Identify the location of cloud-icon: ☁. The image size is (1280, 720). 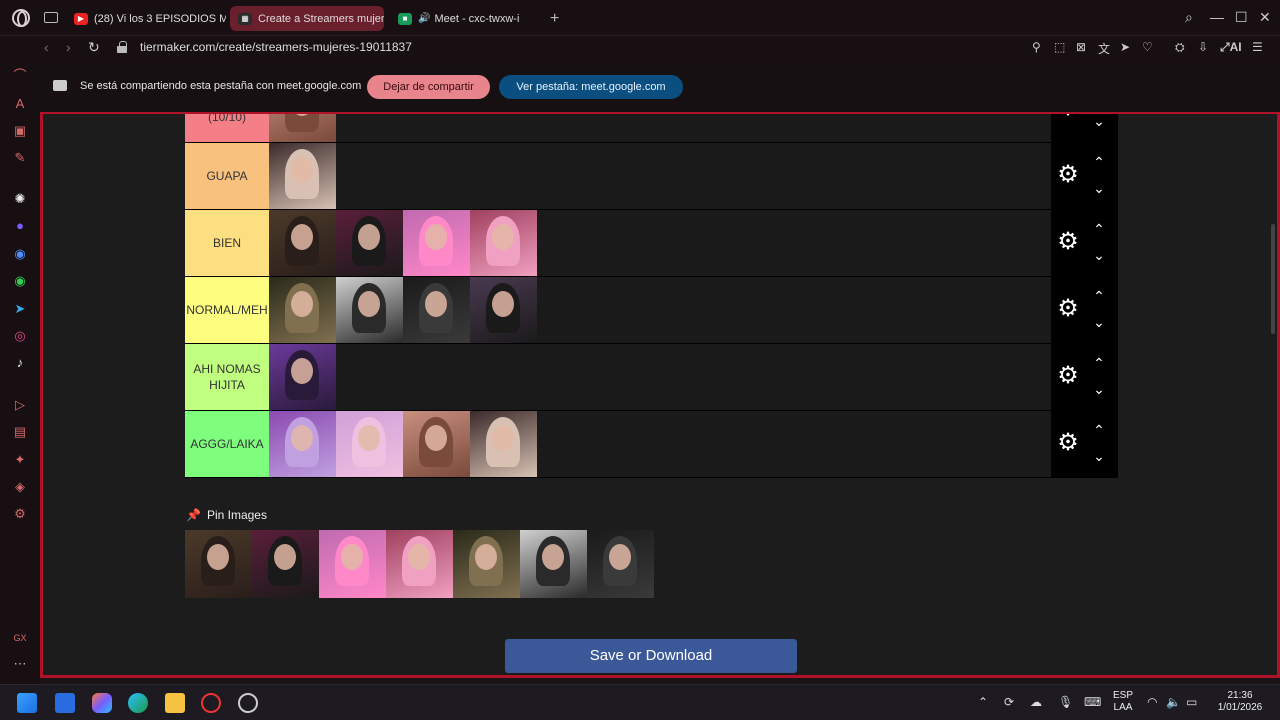
(1036, 702).